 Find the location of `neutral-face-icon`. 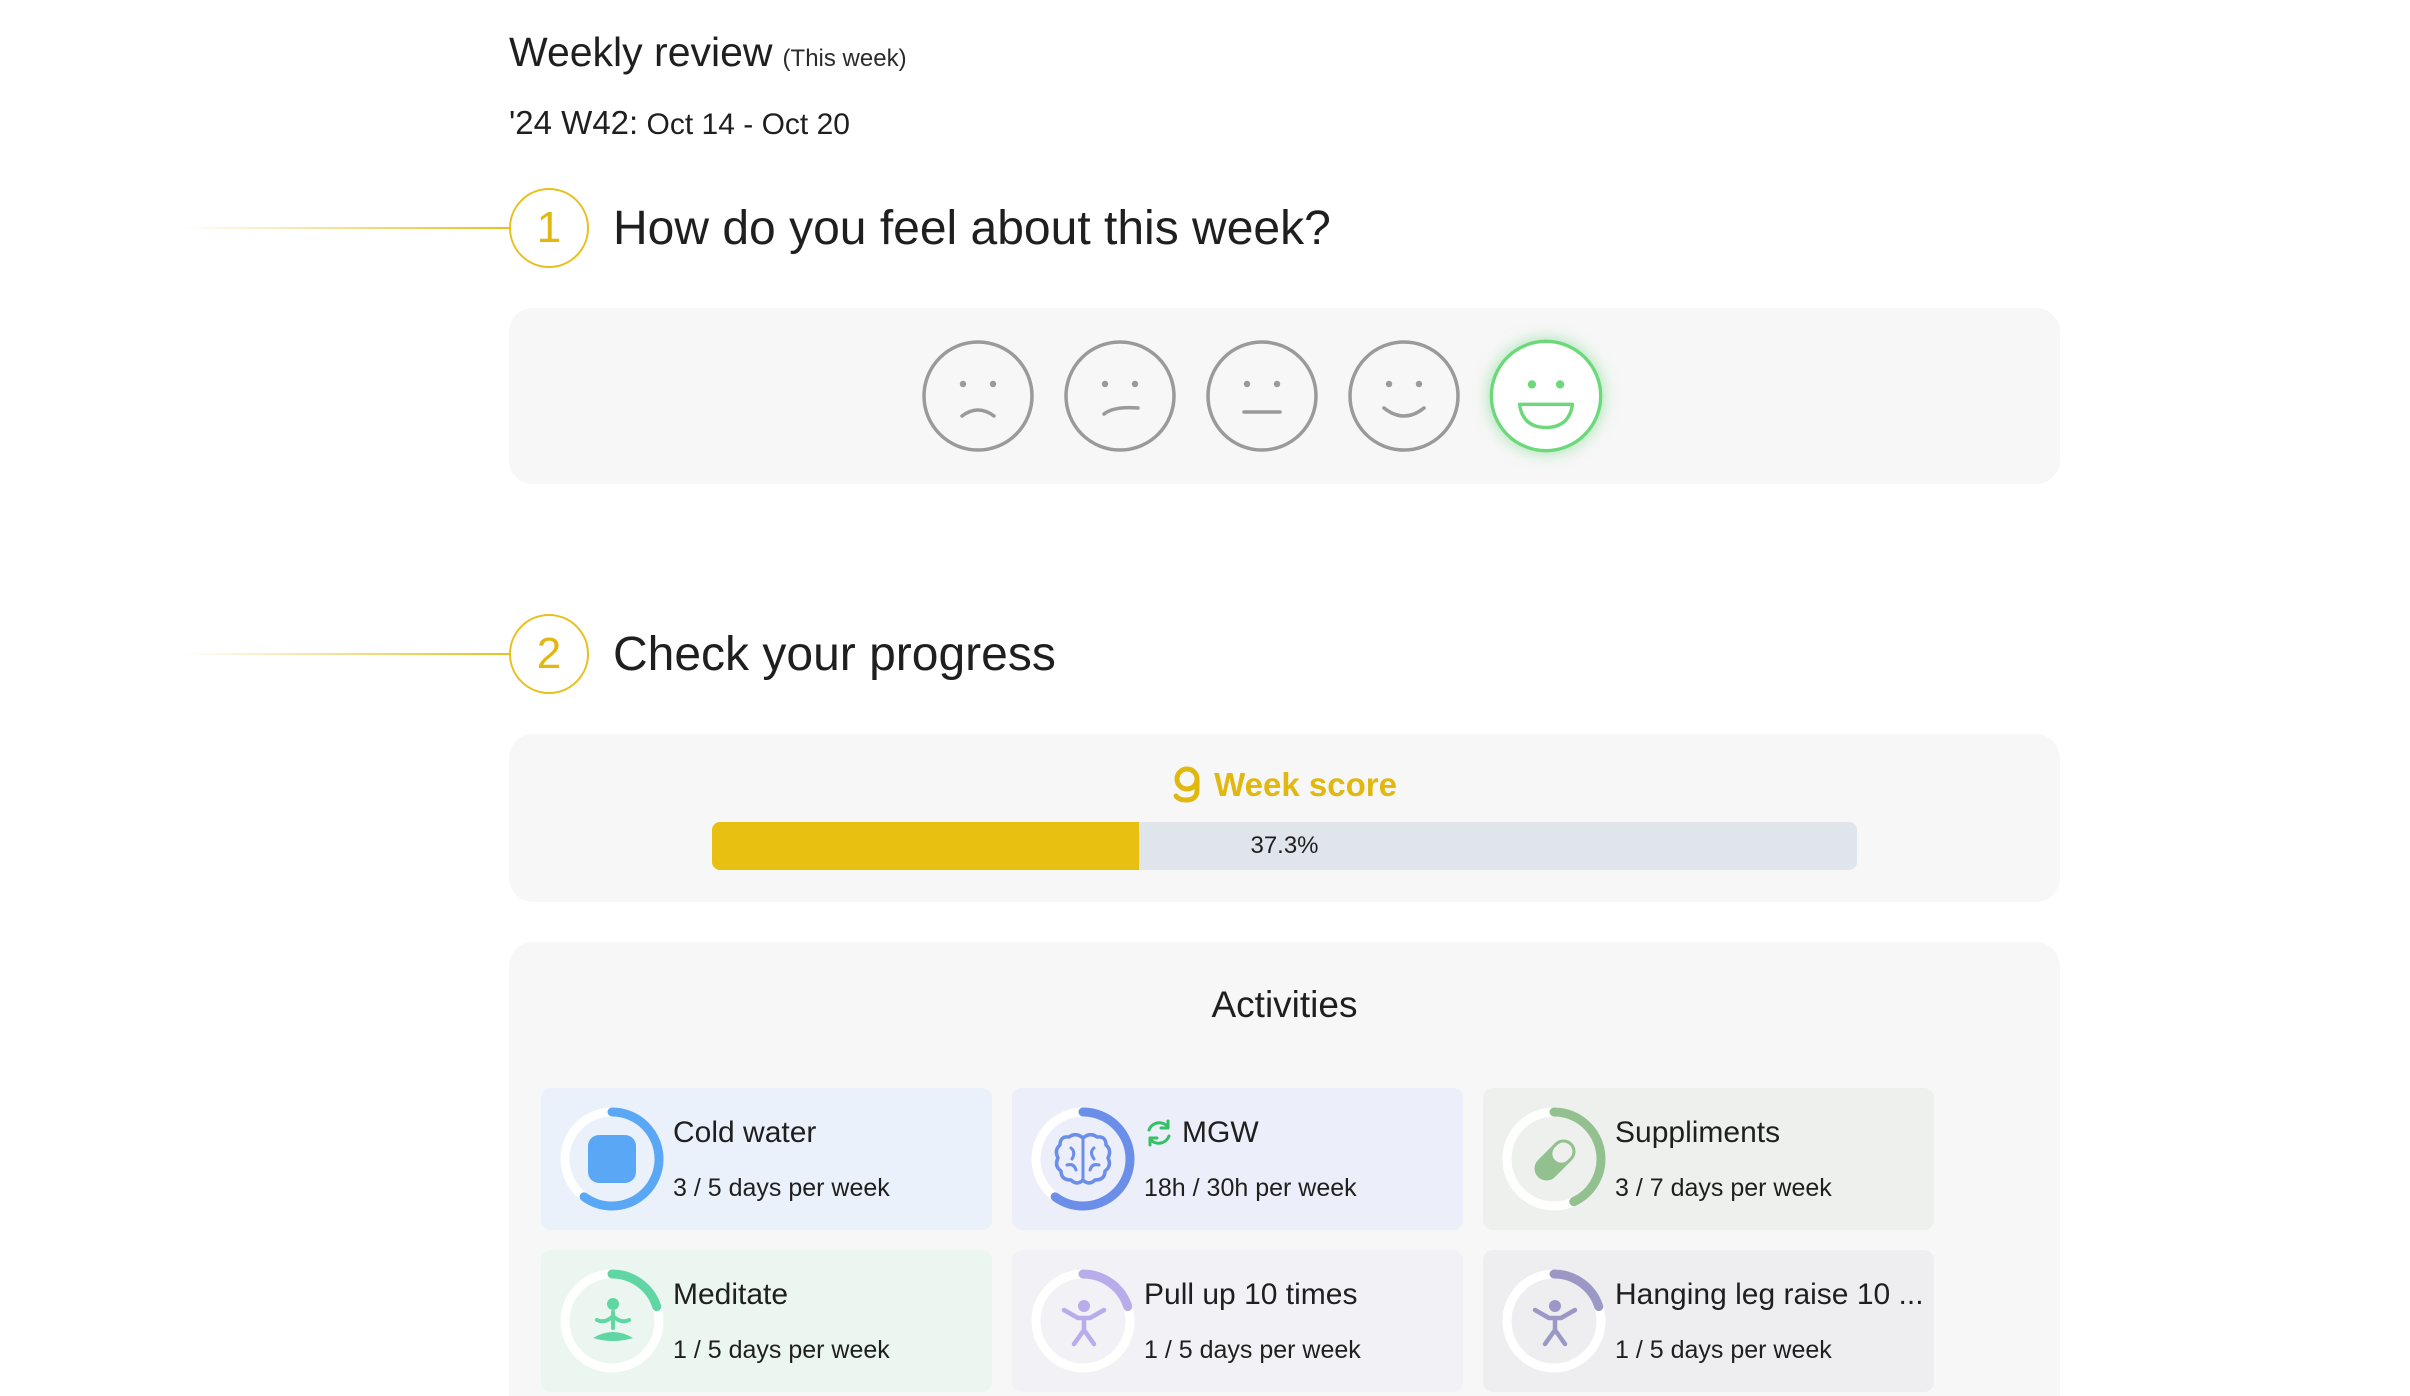

neutral-face-icon is located at coordinates (1262, 396).